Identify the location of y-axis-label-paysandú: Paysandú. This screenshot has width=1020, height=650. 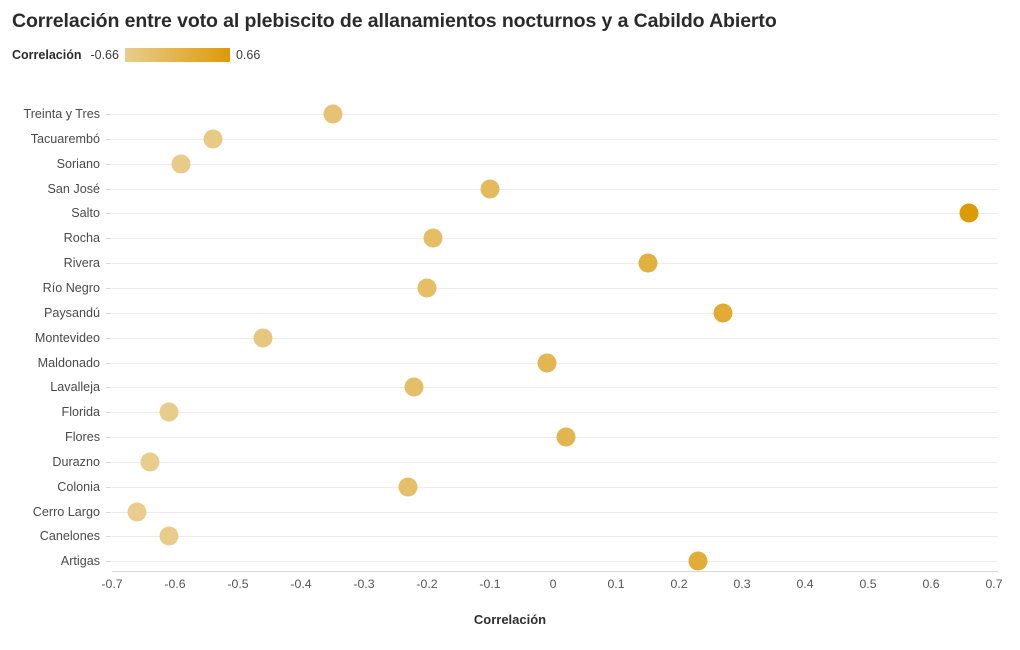
(71, 312).